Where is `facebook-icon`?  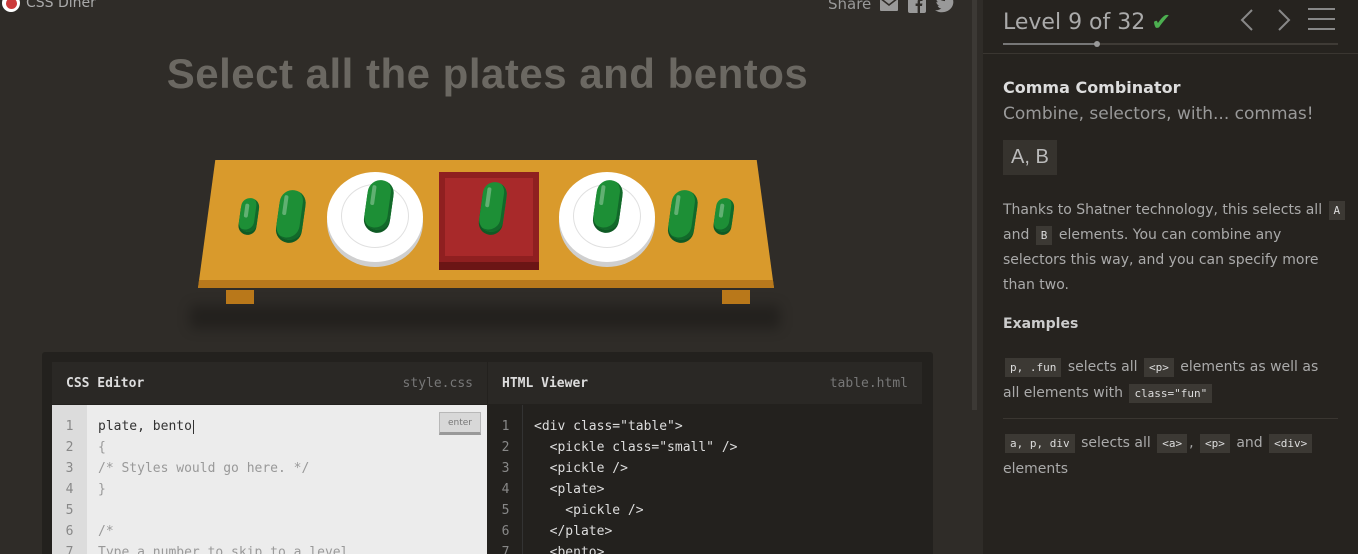 facebook-icon is located at coordinates (917, 7).